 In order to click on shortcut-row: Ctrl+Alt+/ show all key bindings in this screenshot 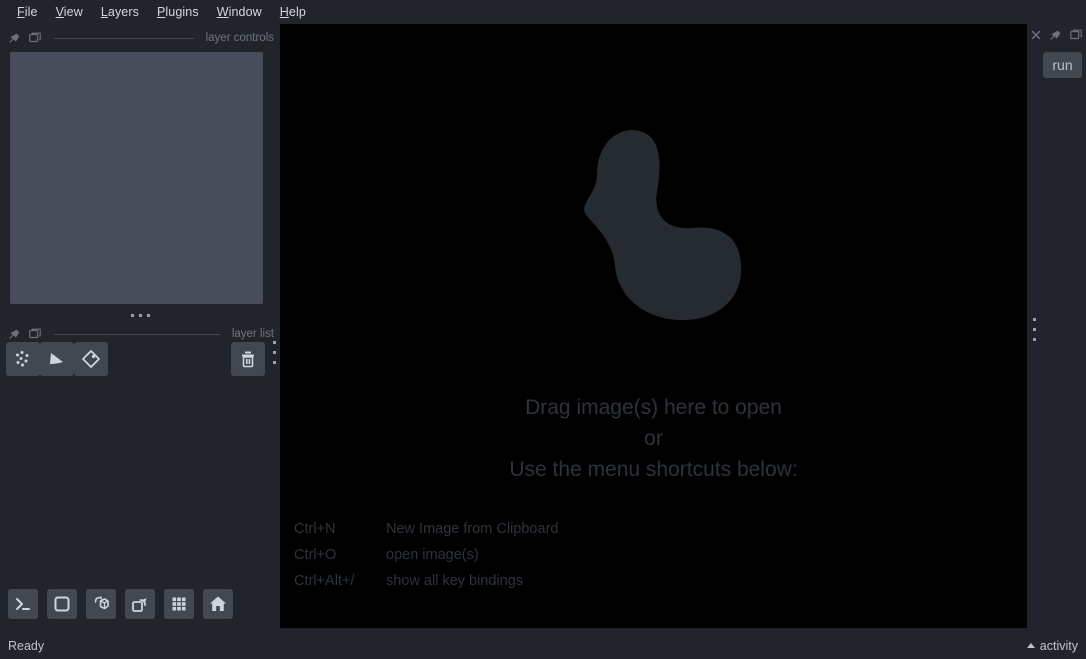, I will do `click(644, 581)`.